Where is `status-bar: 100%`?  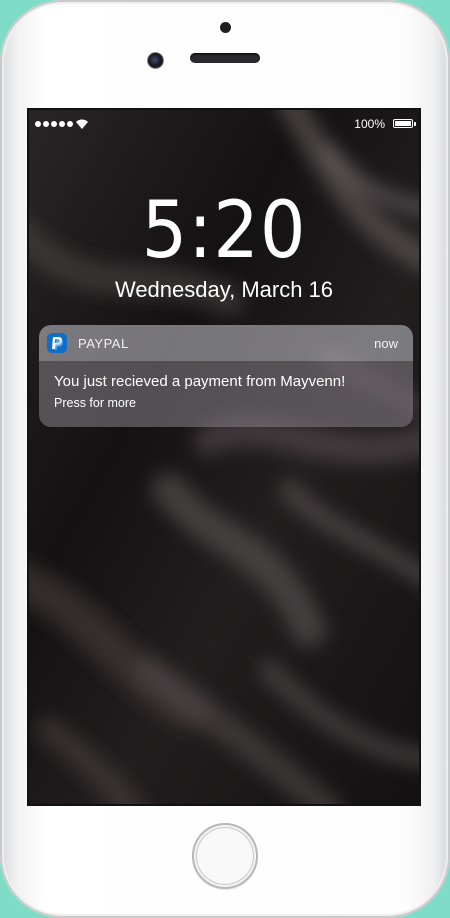
status-bar: 100% is located at coordinates (224, 124).